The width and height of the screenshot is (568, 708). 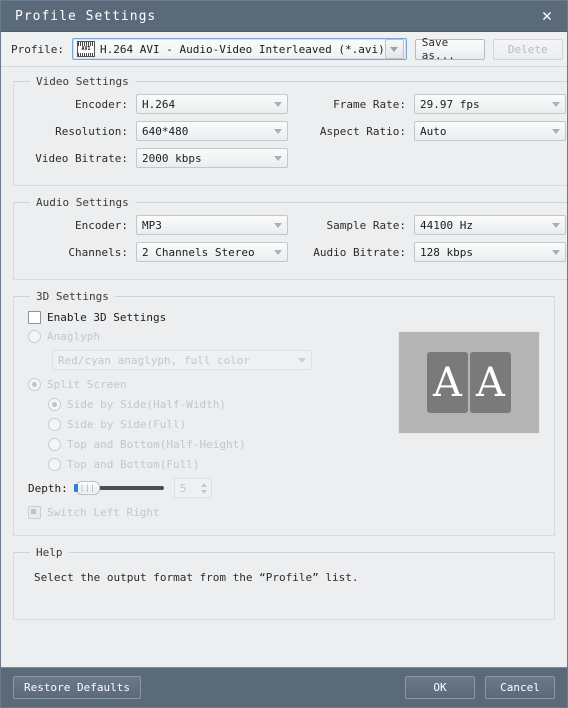 I want to click on enable-3d-checkbox: Enable 3D Settings, so click(x=286, y=317).